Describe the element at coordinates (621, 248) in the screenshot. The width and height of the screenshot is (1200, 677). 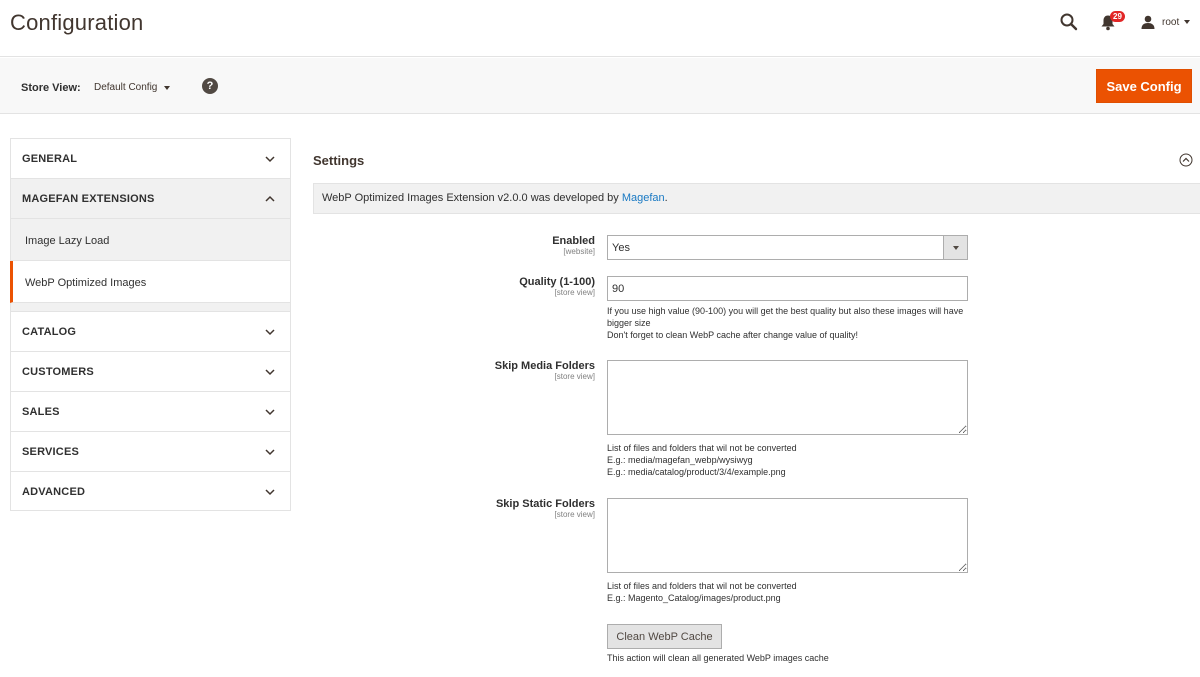
I see `enabled-select-value: Yes` at that location.